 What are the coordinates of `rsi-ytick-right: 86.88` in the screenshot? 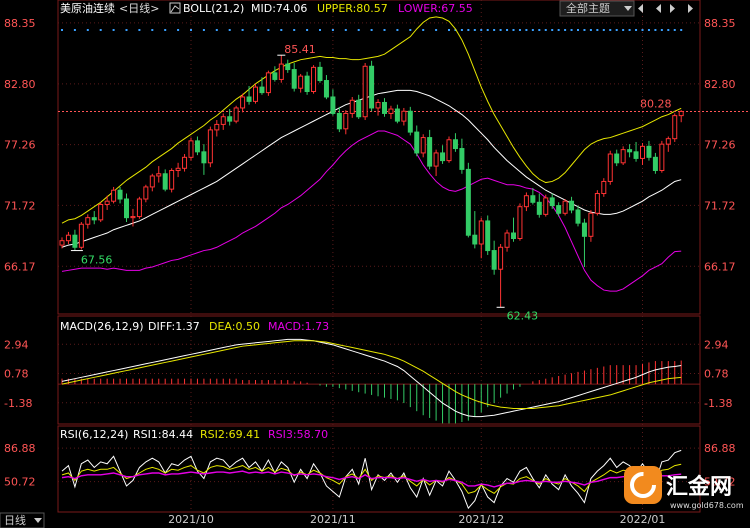 It's located at (720, 448).